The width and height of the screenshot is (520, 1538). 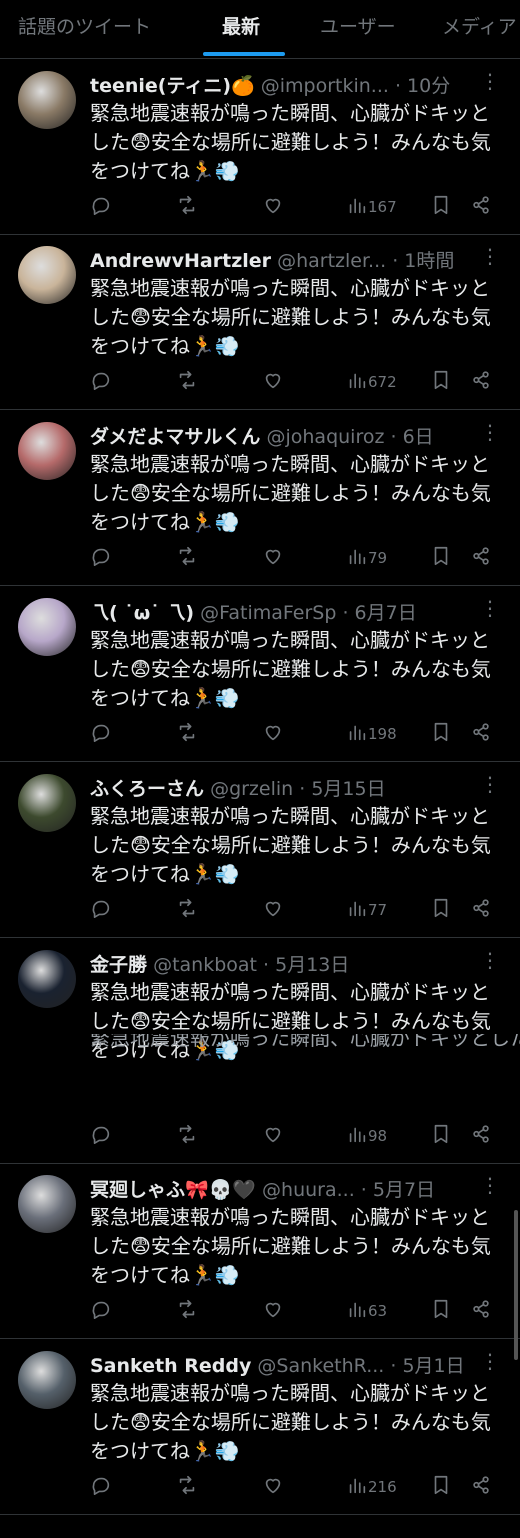 What do you see at coordinates (366, 1136) in the screenshot?
I see `views-button: 98` at bounding box center [366, 1136].